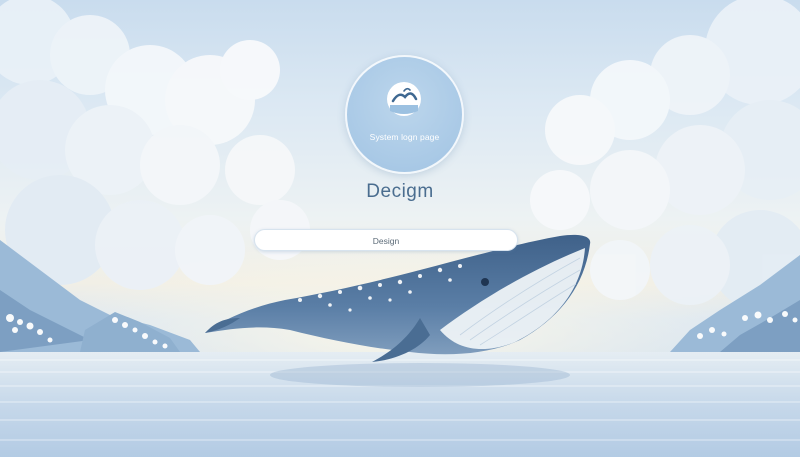 The image size is (800, 457). Describe the element at coordinates (386, 240) in the screenshot. I see `design-field: Design` at that location.